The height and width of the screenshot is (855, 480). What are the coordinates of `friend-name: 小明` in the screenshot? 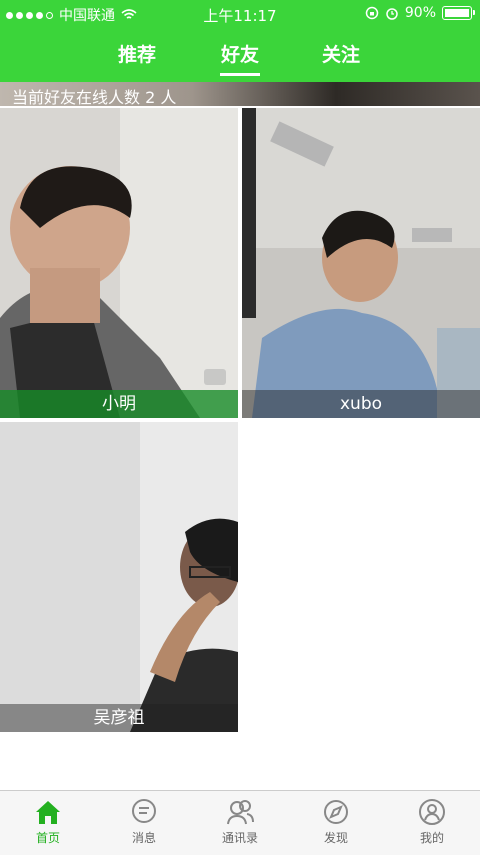 It's located at (119, 404).